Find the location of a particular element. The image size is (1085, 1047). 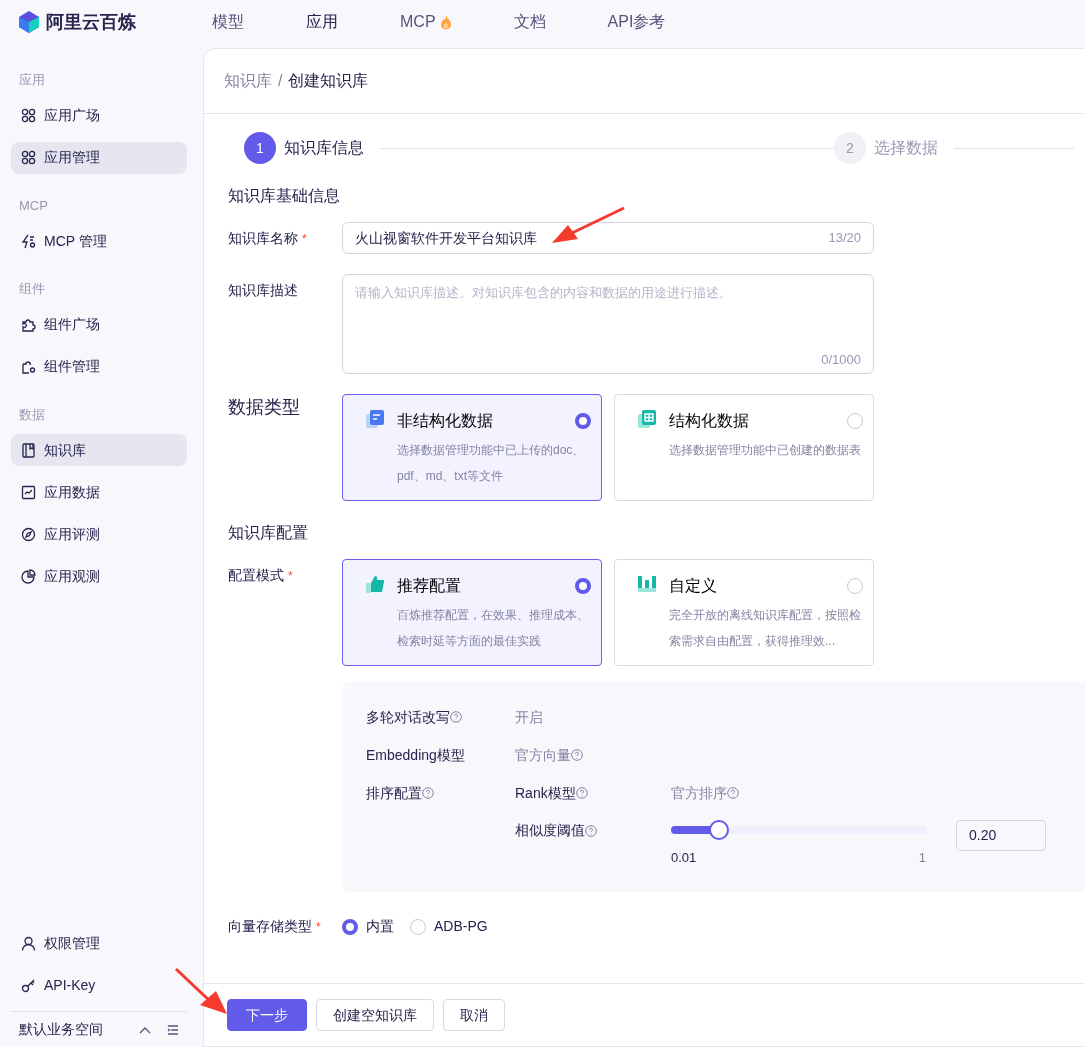

key-icon is located at coordinates (28, 985).